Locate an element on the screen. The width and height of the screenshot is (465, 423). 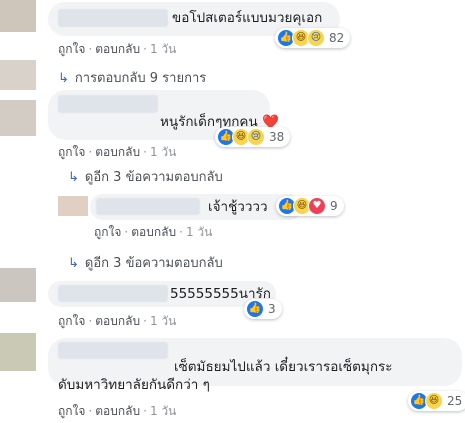
reaction-count: 82 is located at coordinates (337, 38).